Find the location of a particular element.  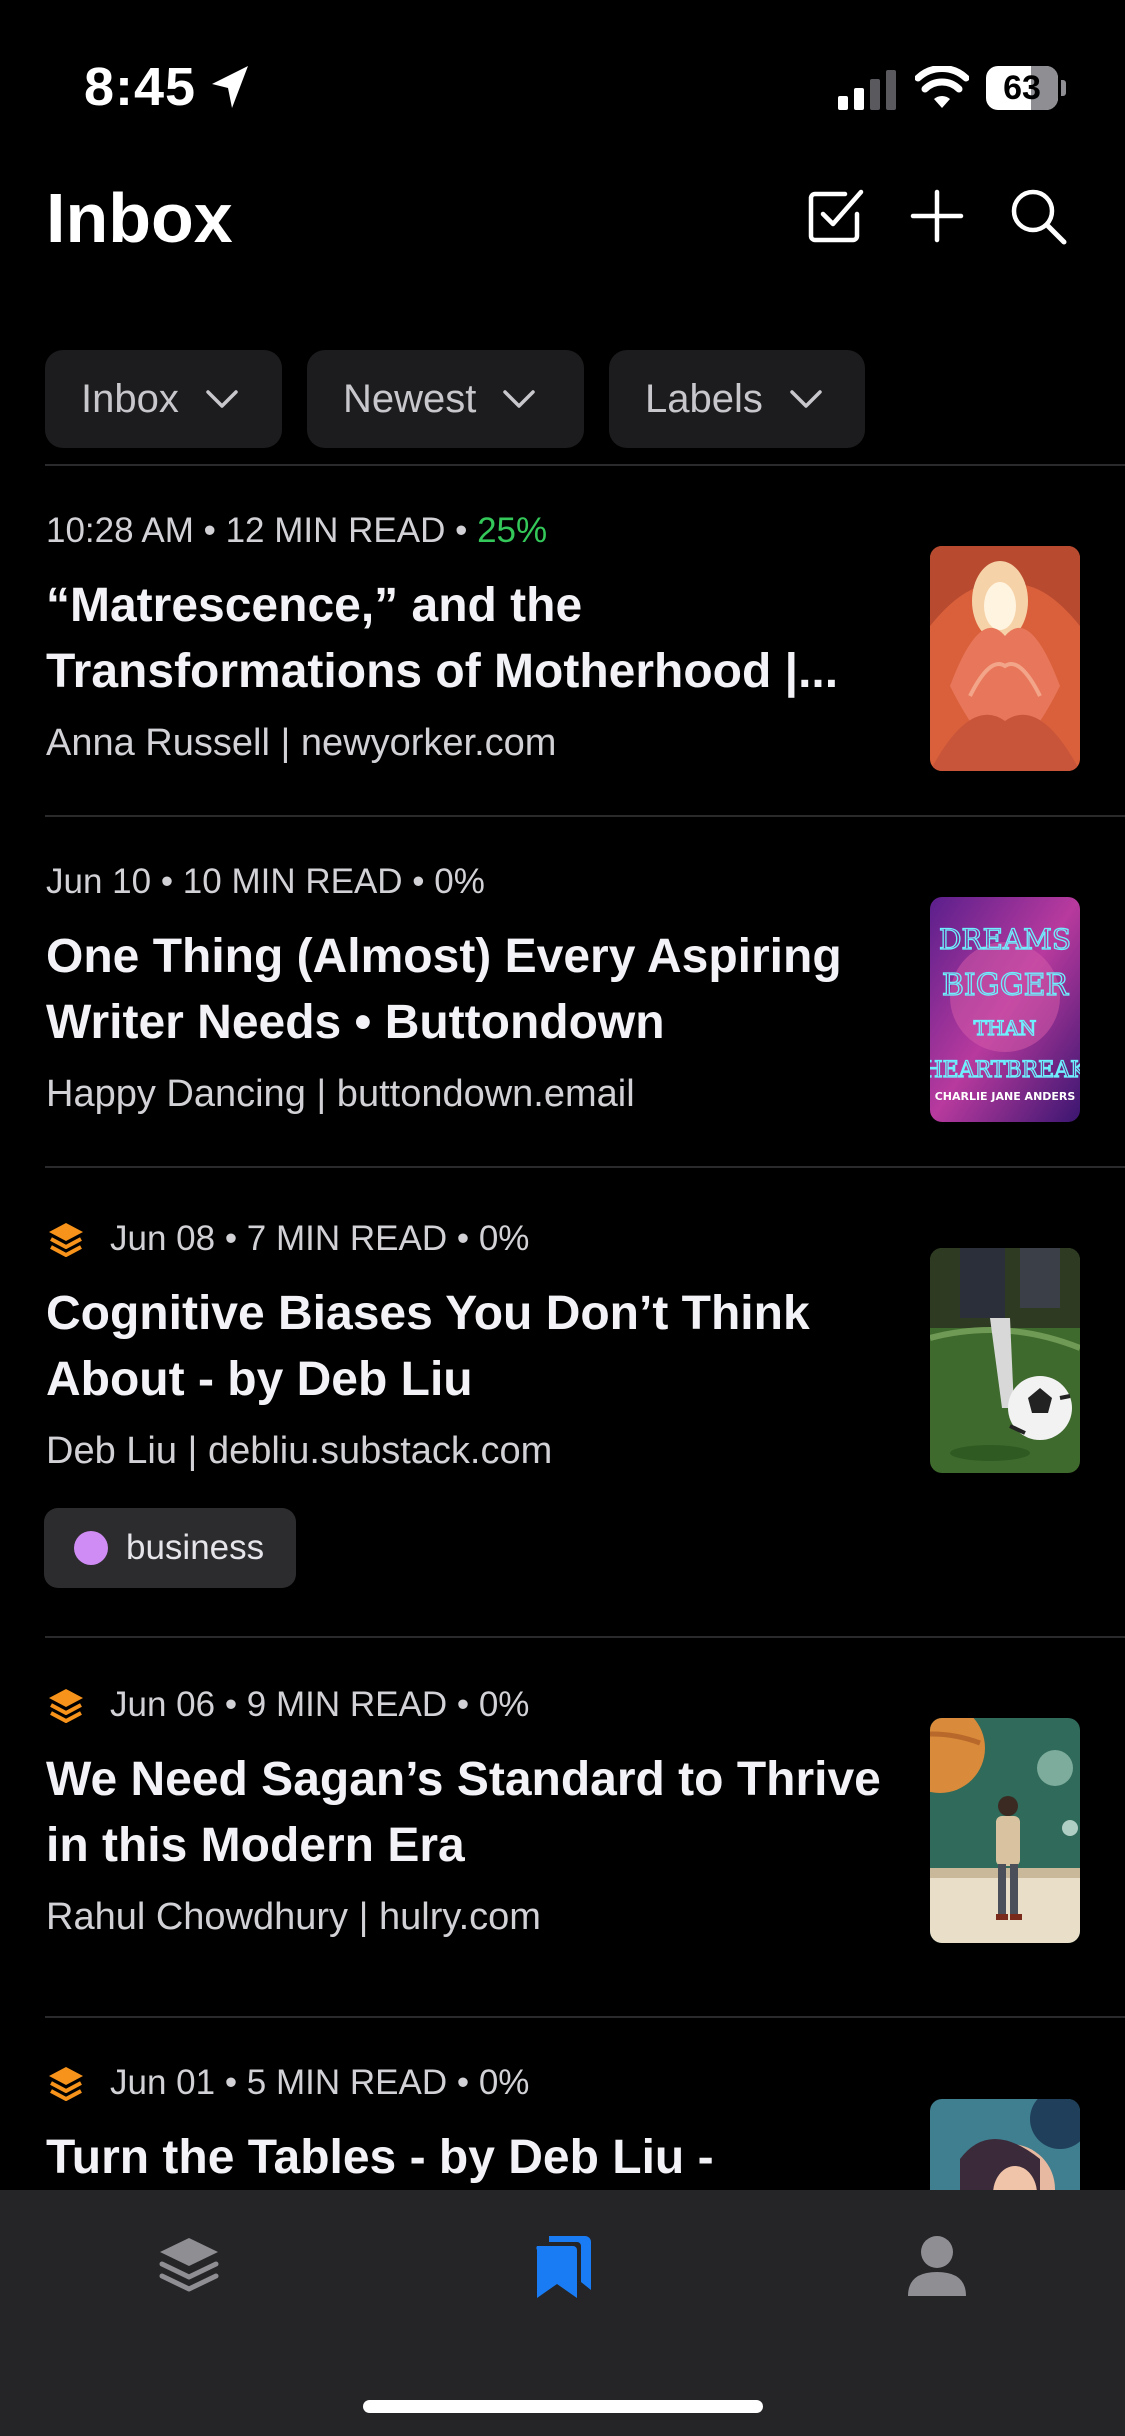

thumbnail-text: HEARTBREAK is located at coordinates (1005, 1070).